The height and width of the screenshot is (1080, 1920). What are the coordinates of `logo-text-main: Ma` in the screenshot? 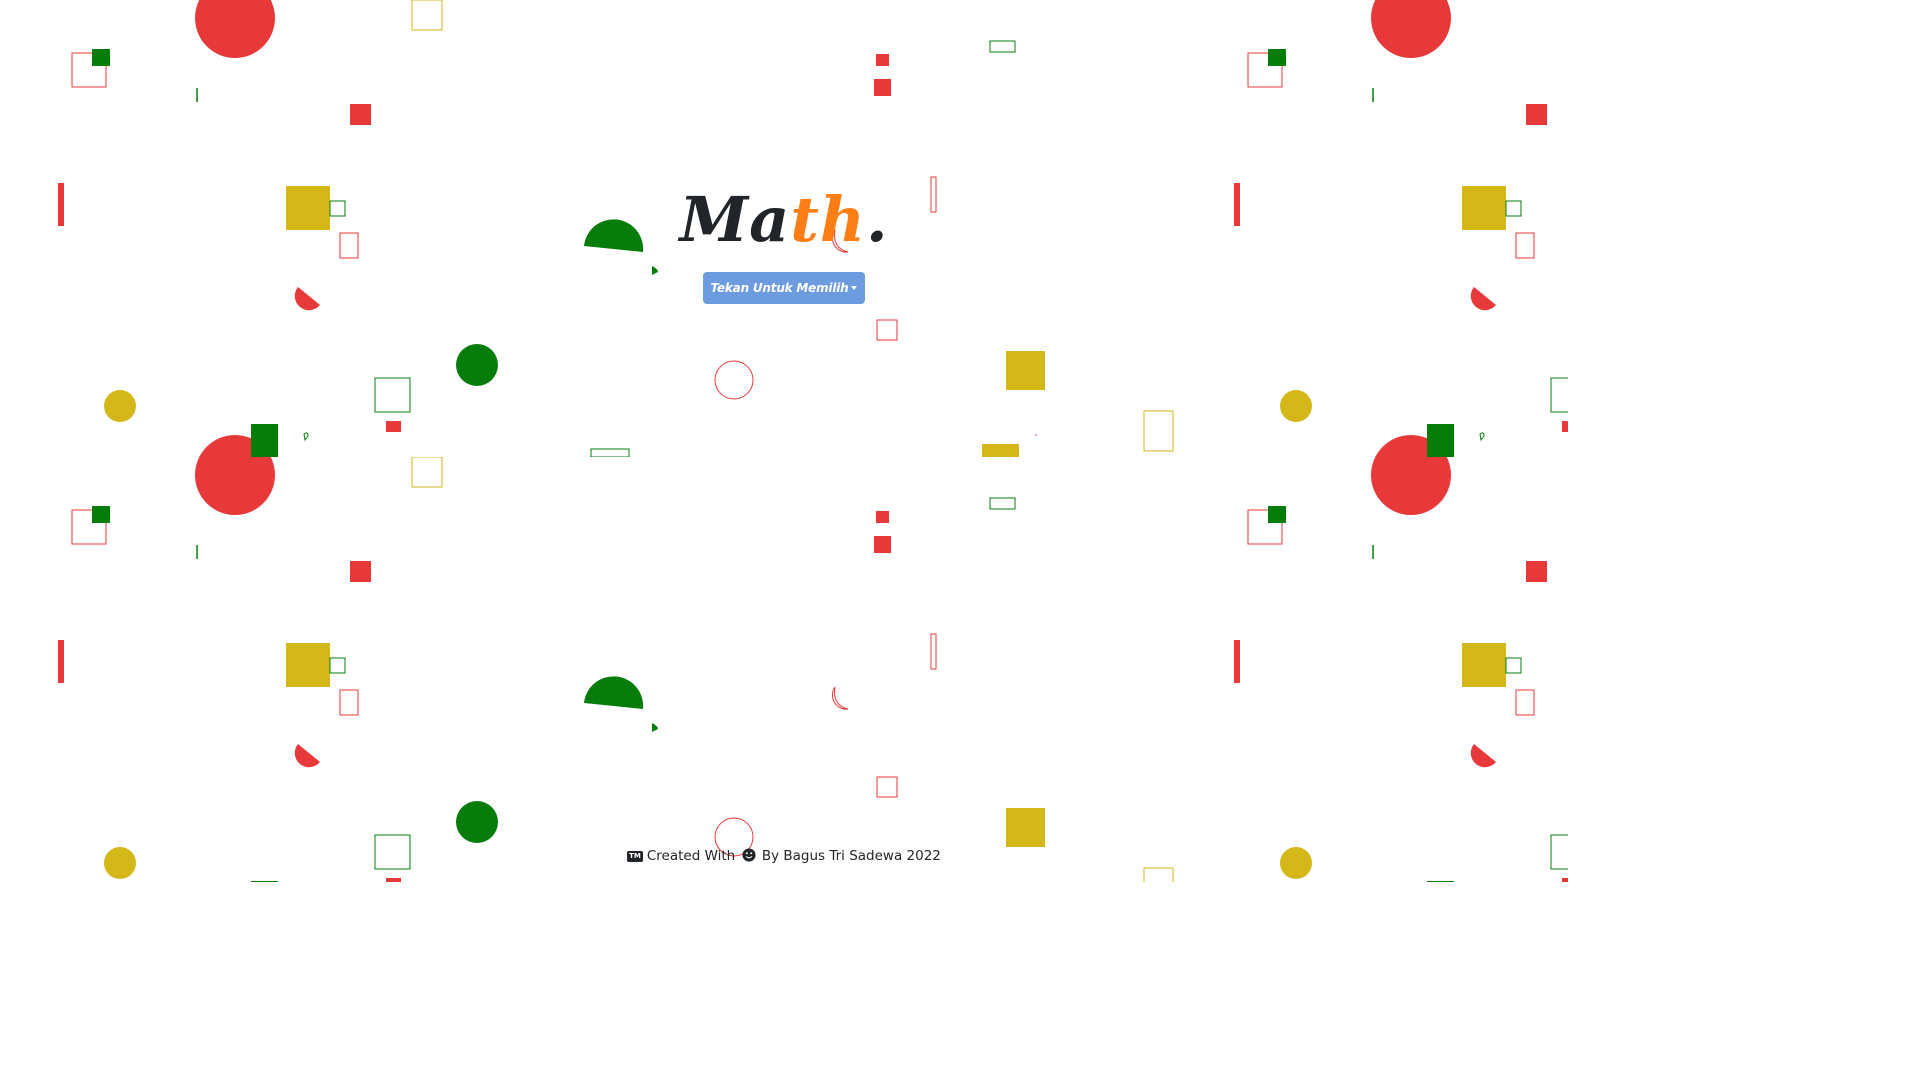 It's located at (735, 219).